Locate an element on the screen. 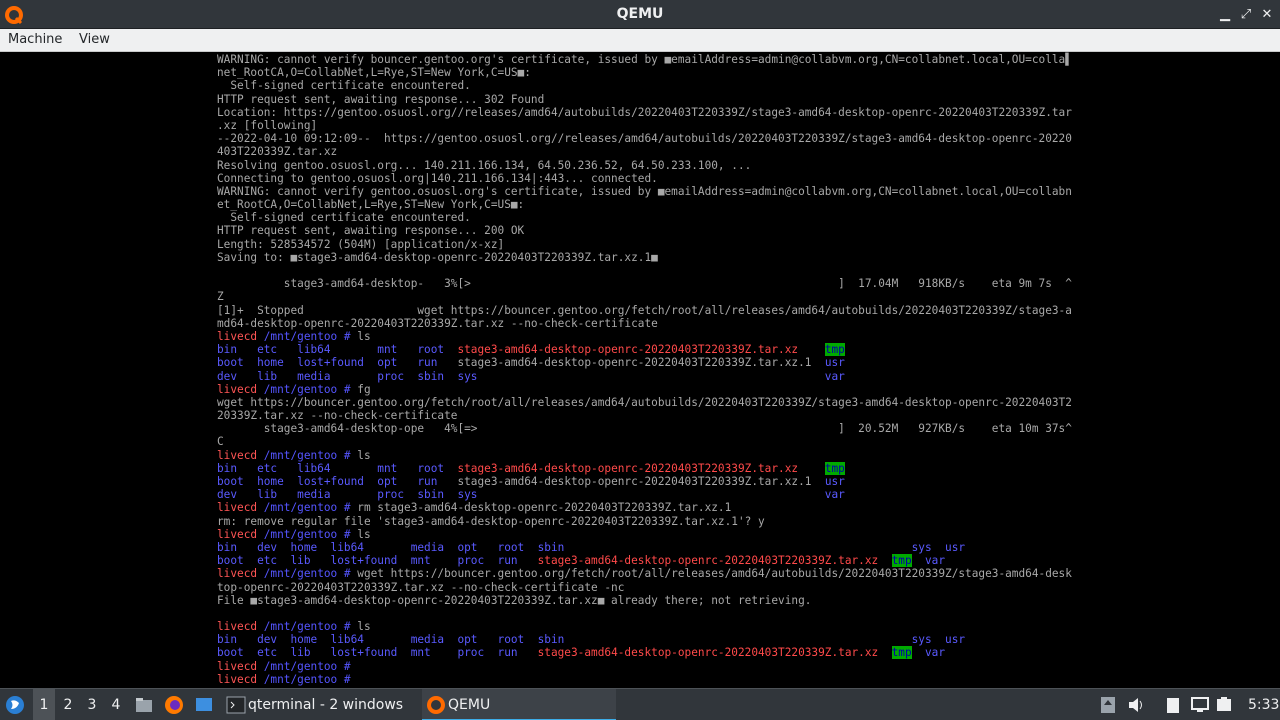 Image resolution: width=1280 pixels, height=720 pixels. terminal-text: bin dev home lib64 media opt root sbin is located at coordinates (391, 640).